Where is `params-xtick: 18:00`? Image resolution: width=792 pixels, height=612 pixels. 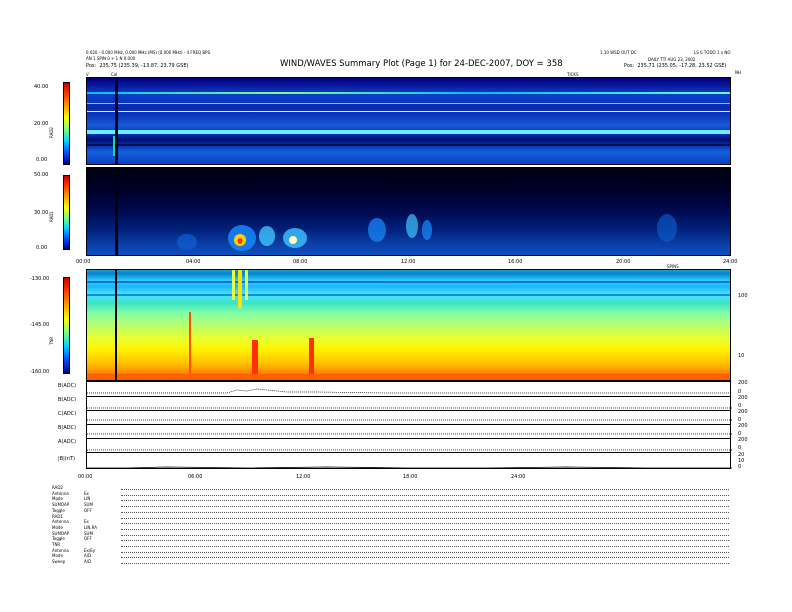
params-xtick: 18:00 is located at coordinates (410, 477).